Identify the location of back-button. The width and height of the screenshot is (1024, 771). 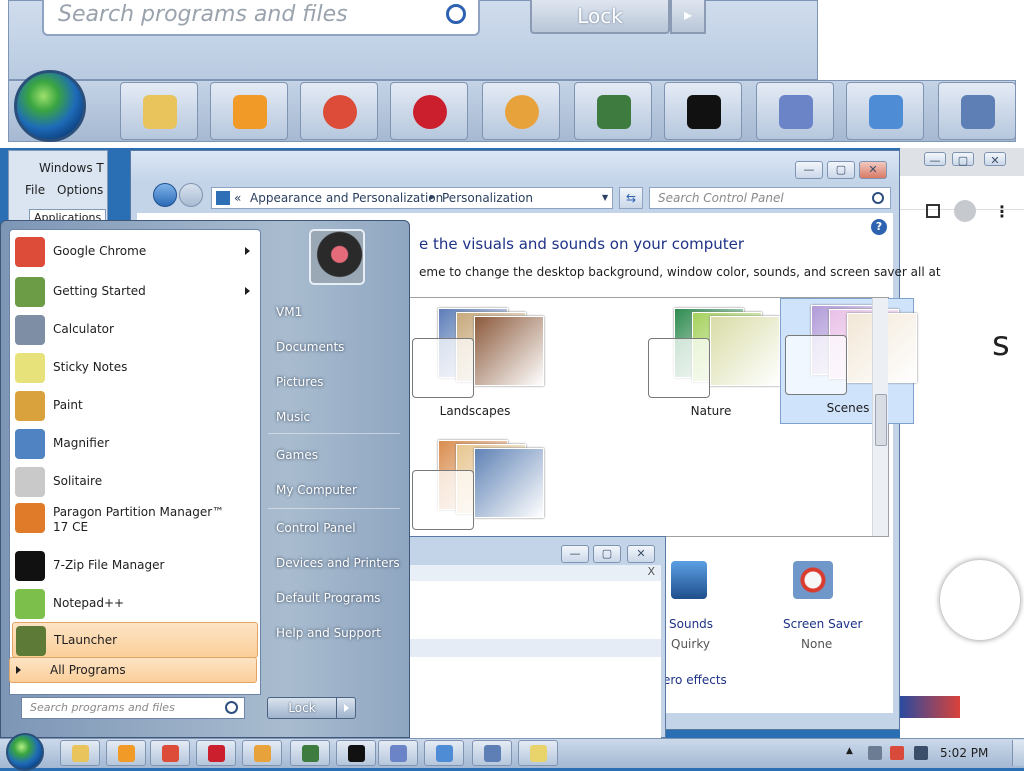
(165, 195).